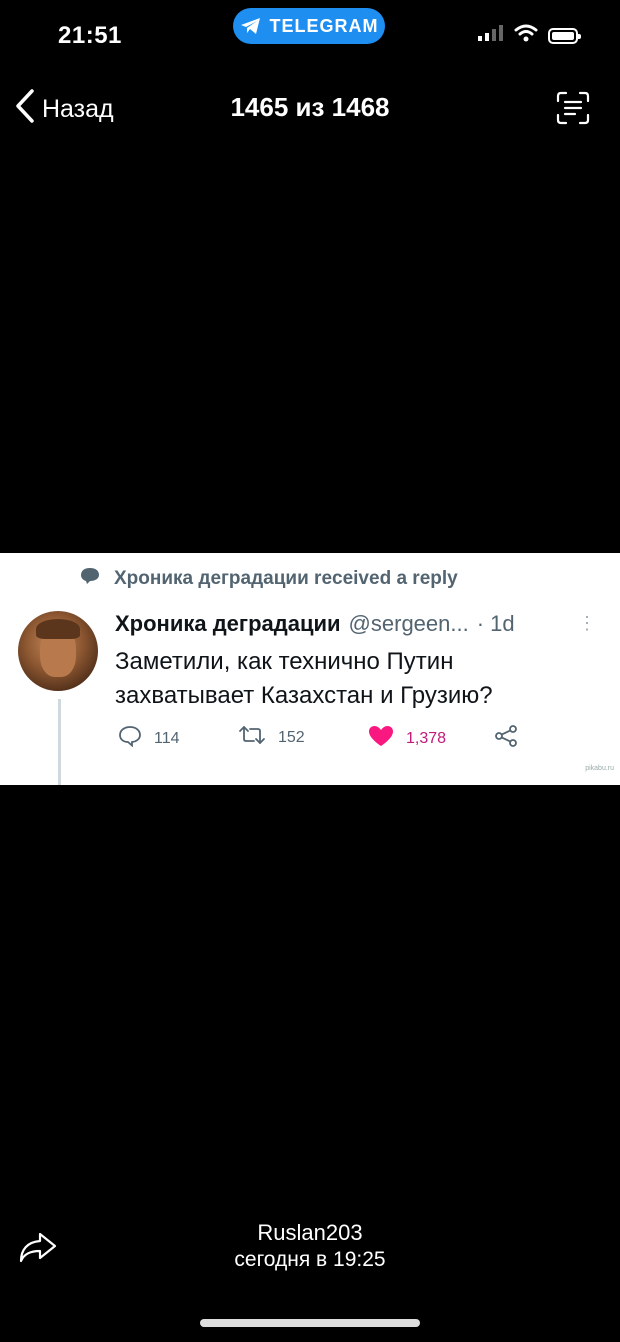  I want to click on share-nodes-icon, so click(506, 738).